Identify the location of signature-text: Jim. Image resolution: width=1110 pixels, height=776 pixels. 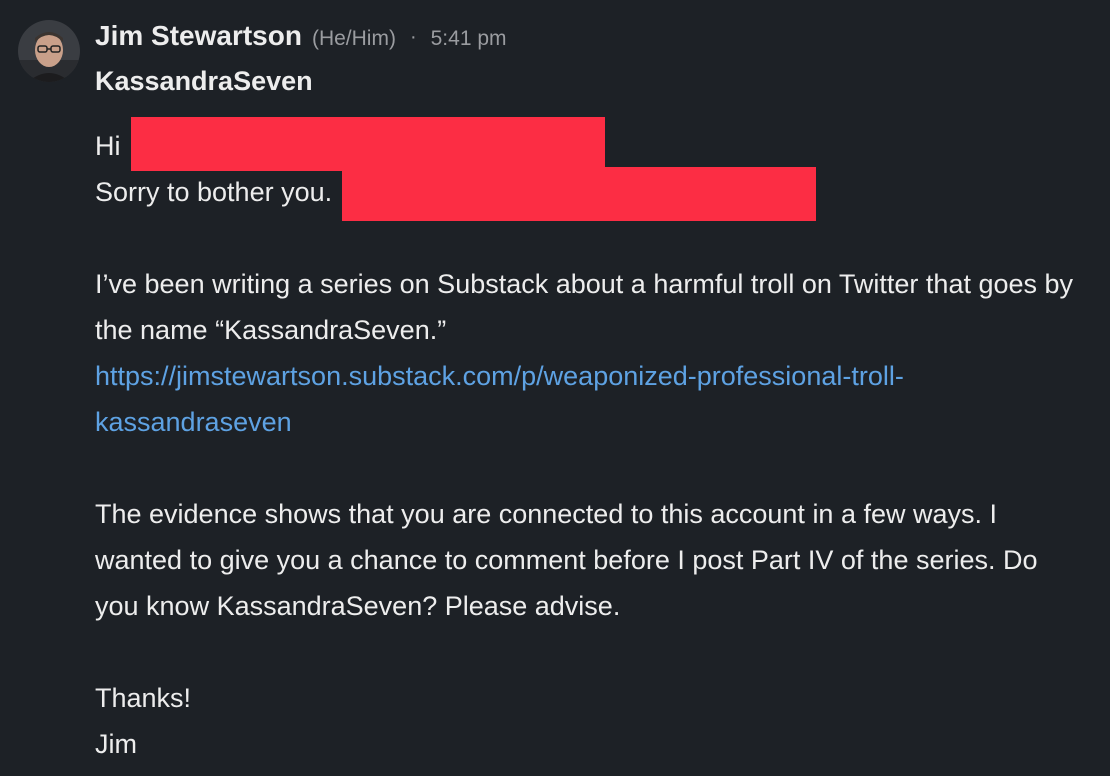
(116, 744).